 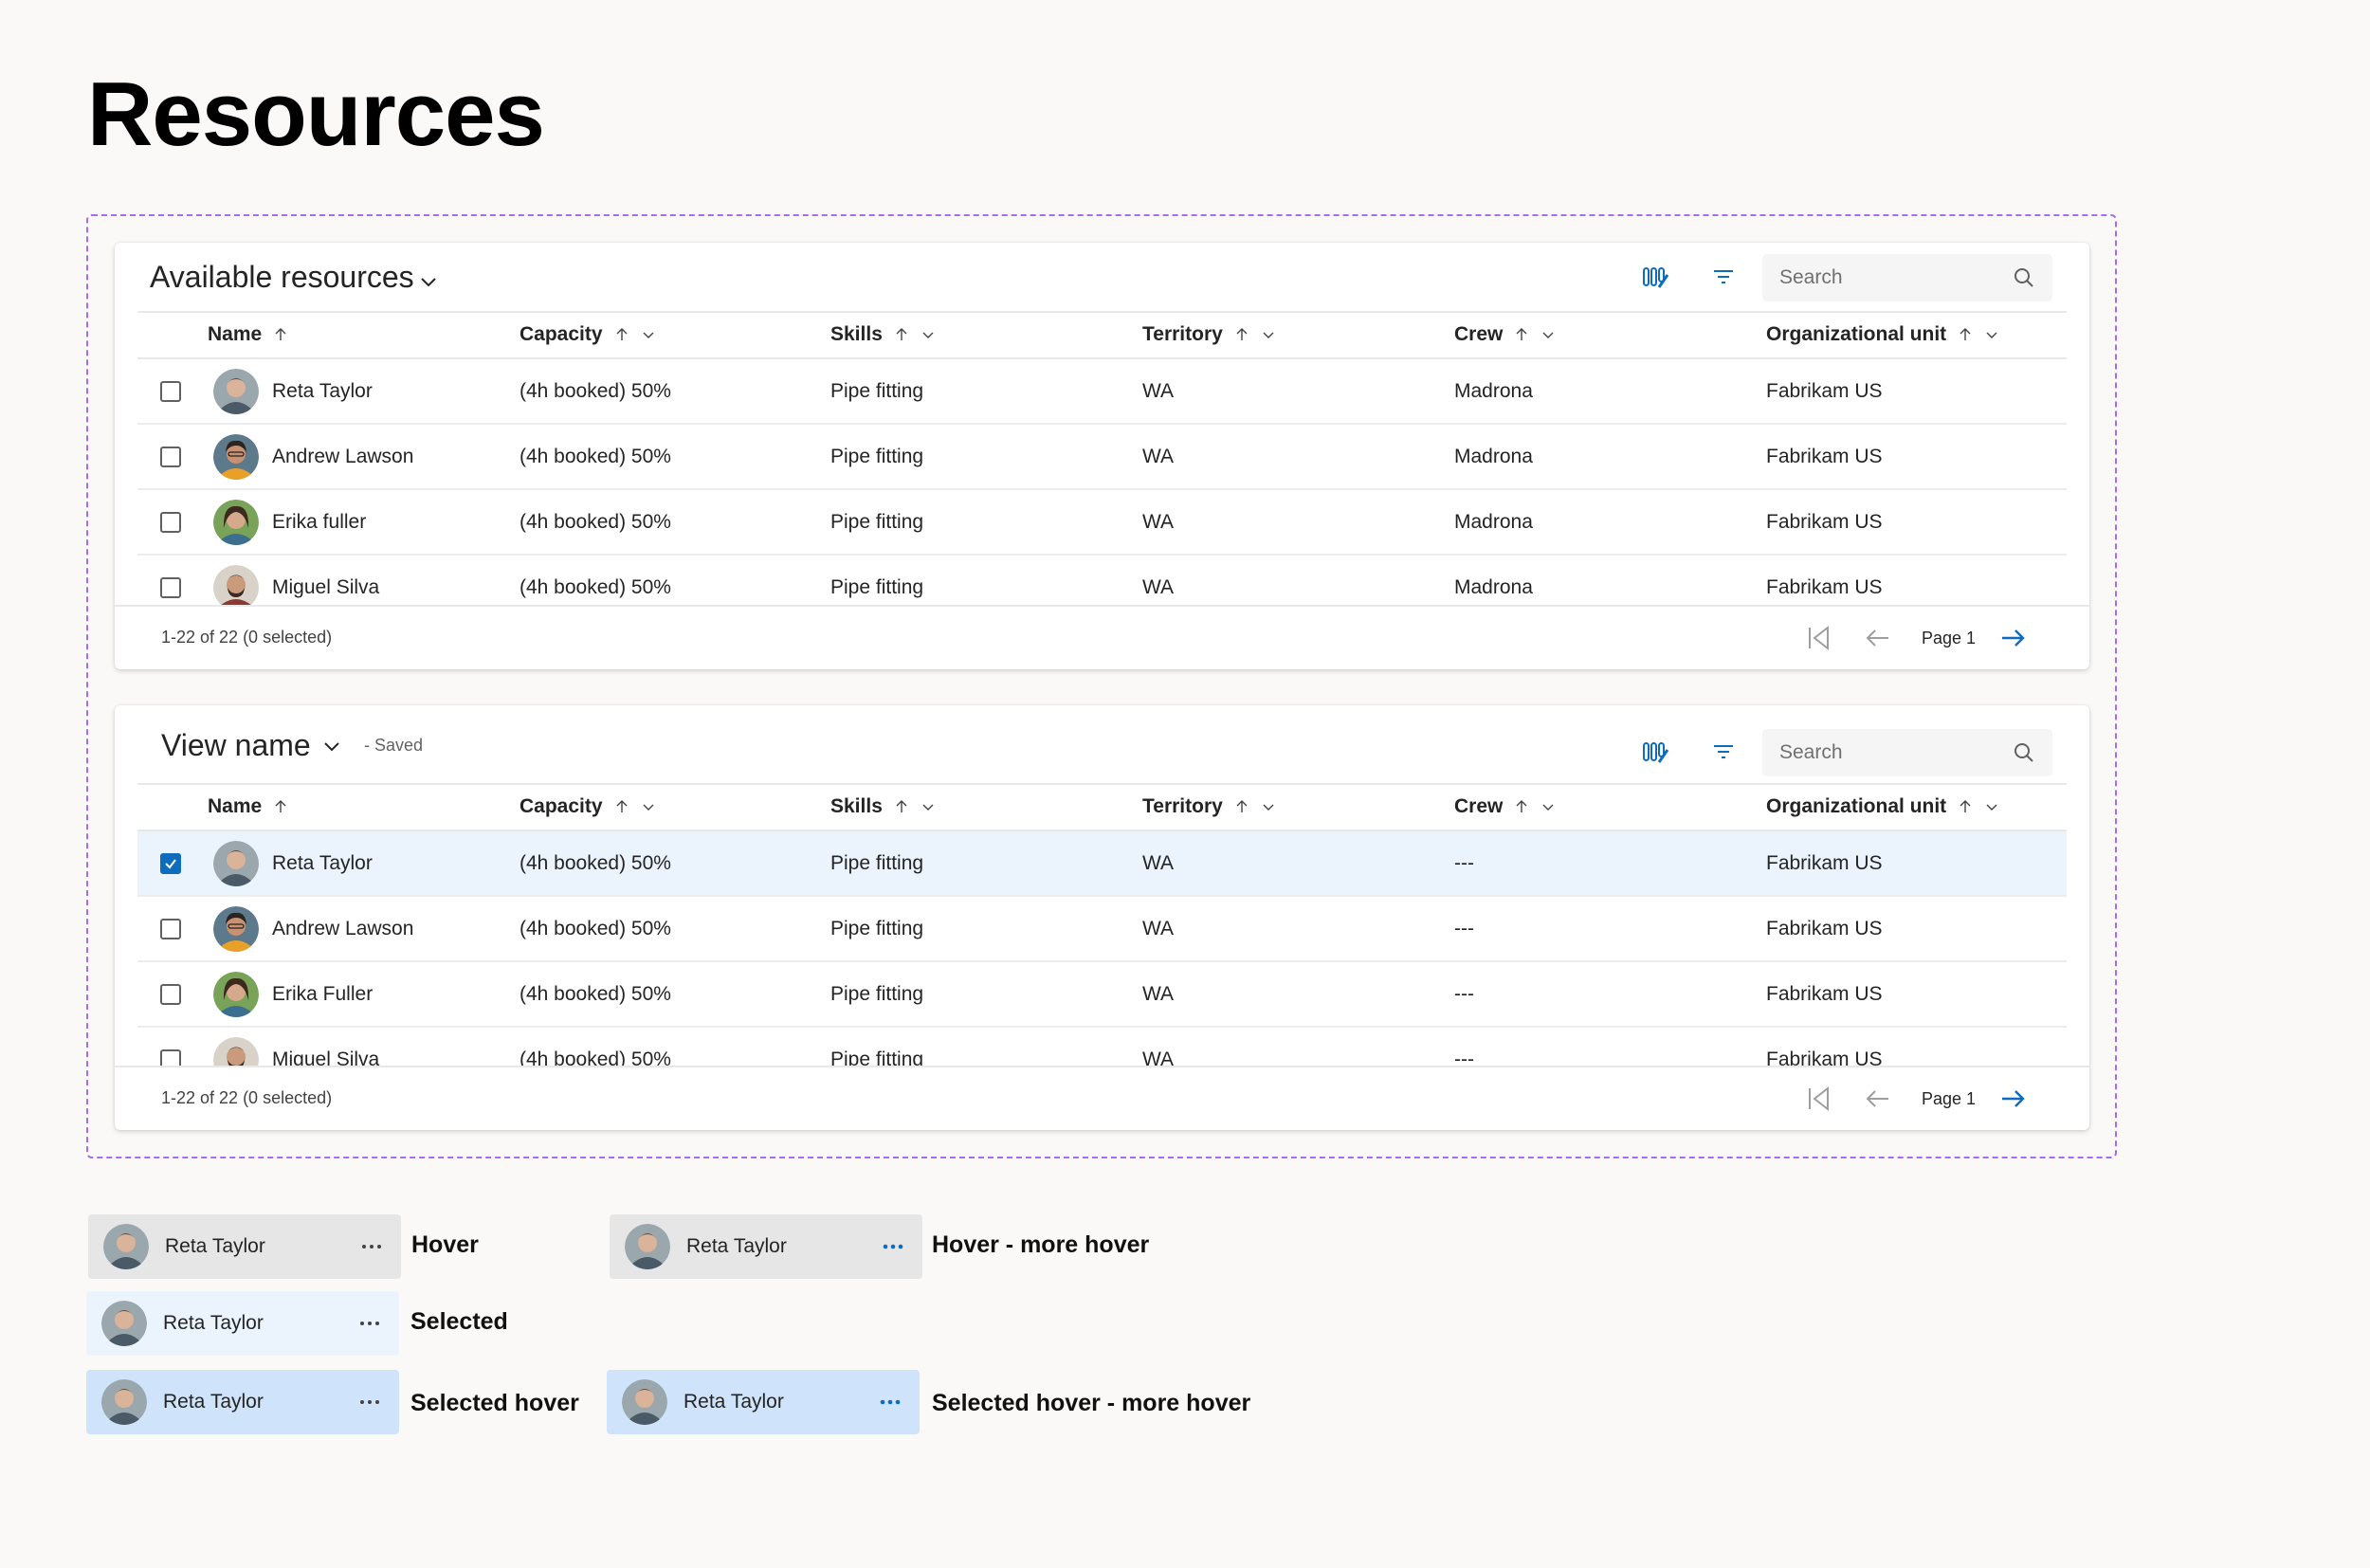 I want to click on name-cell-state-hover-more-hover: Reta Taylor, so click(x=766, y=1246).